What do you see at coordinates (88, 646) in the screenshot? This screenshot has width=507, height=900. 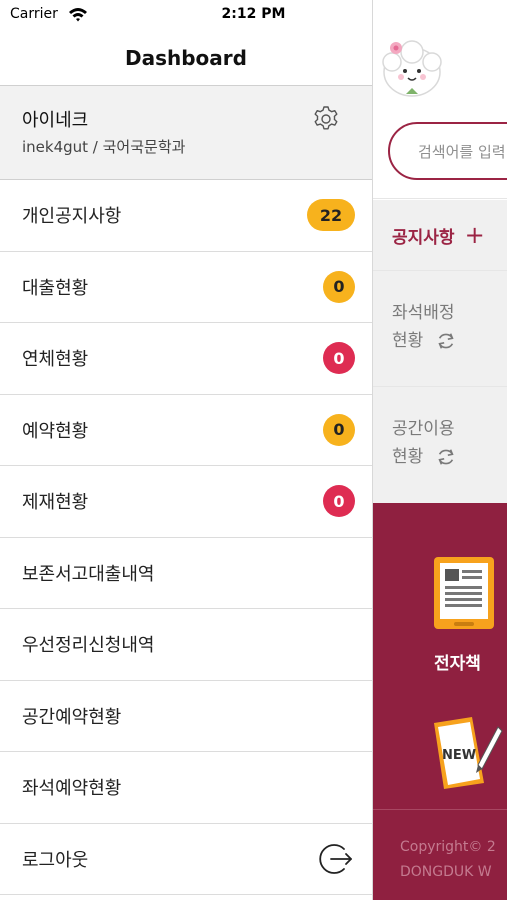 I see `menu-item-label: 우선정리신청내역` at bounding box center [88, 646].